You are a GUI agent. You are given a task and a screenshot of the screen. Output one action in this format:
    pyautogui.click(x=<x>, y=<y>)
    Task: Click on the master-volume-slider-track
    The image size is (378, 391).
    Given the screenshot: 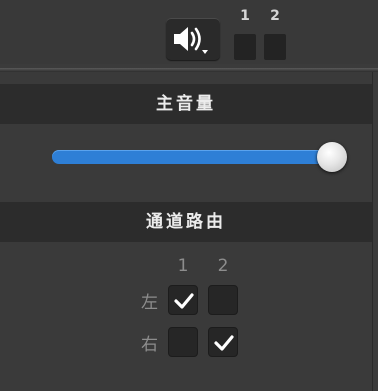 What is the action you would take?
    pyautogui.click(x=195, y=157)
    